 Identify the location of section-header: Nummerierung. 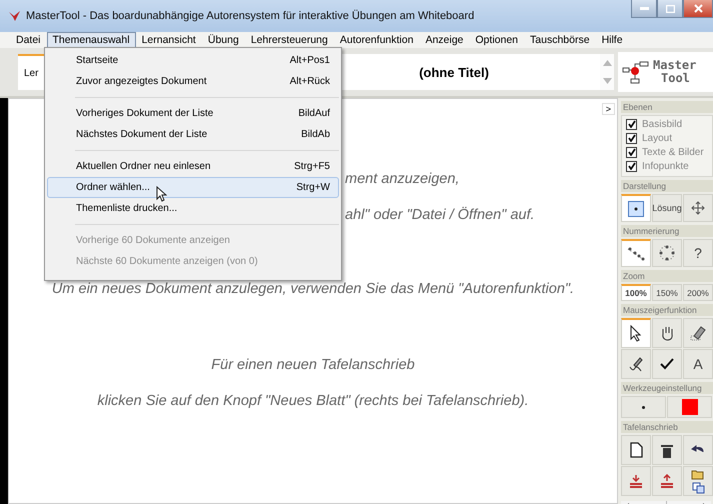
(667, 231).